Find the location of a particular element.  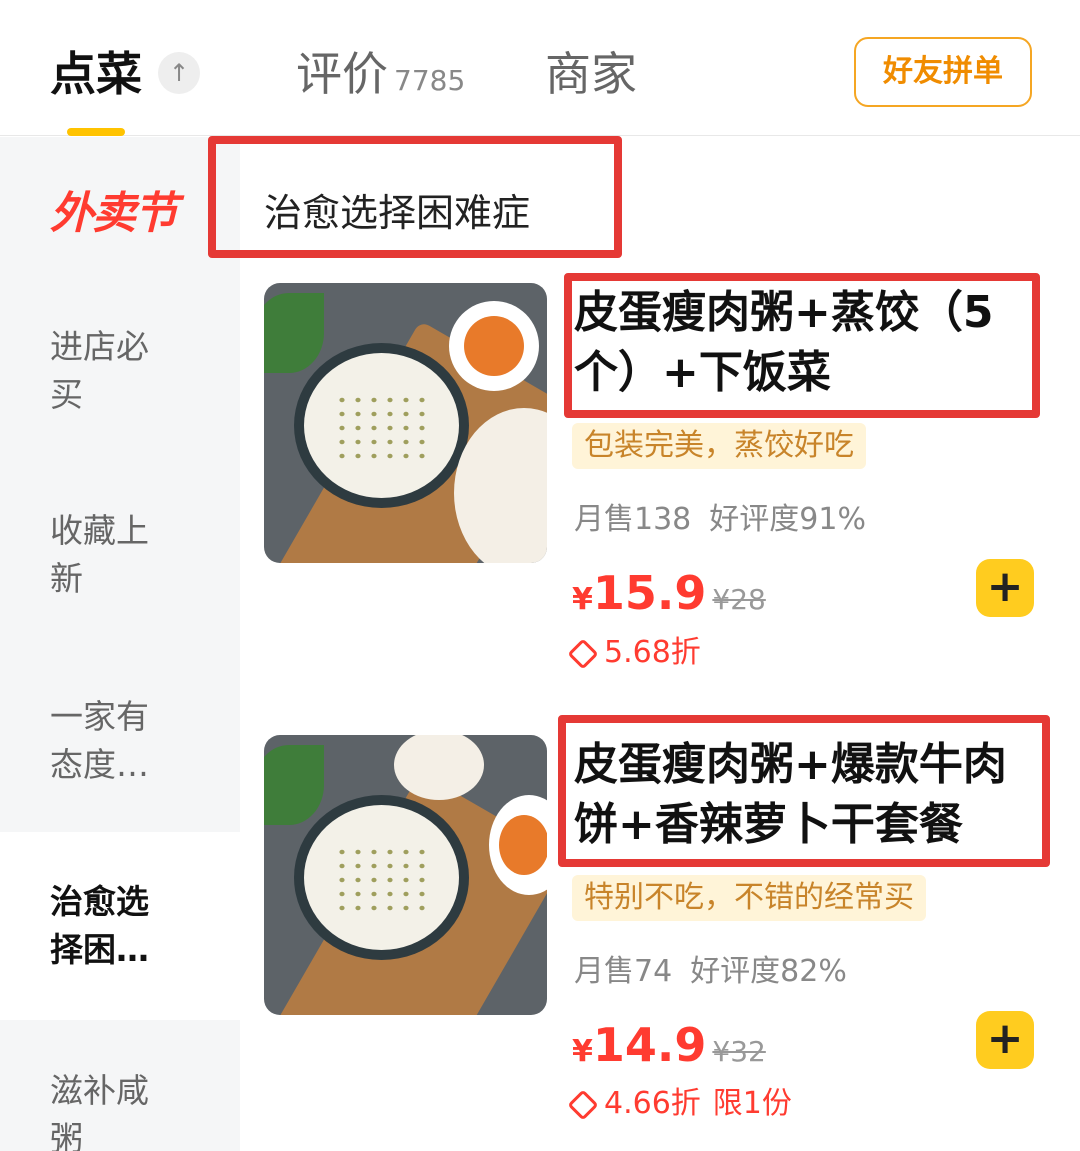

tab-order-label: 点菜 is located at coordinates (96, 74).